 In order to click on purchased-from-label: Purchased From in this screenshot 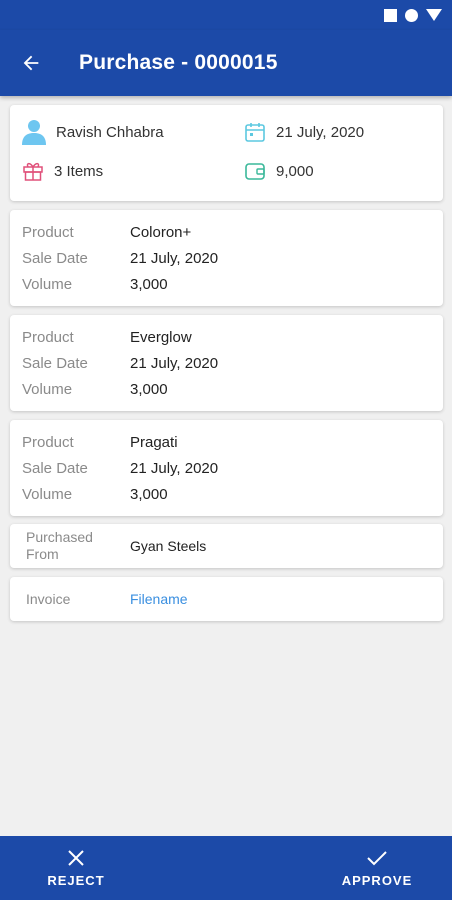, I will do `click(59, 546)`.